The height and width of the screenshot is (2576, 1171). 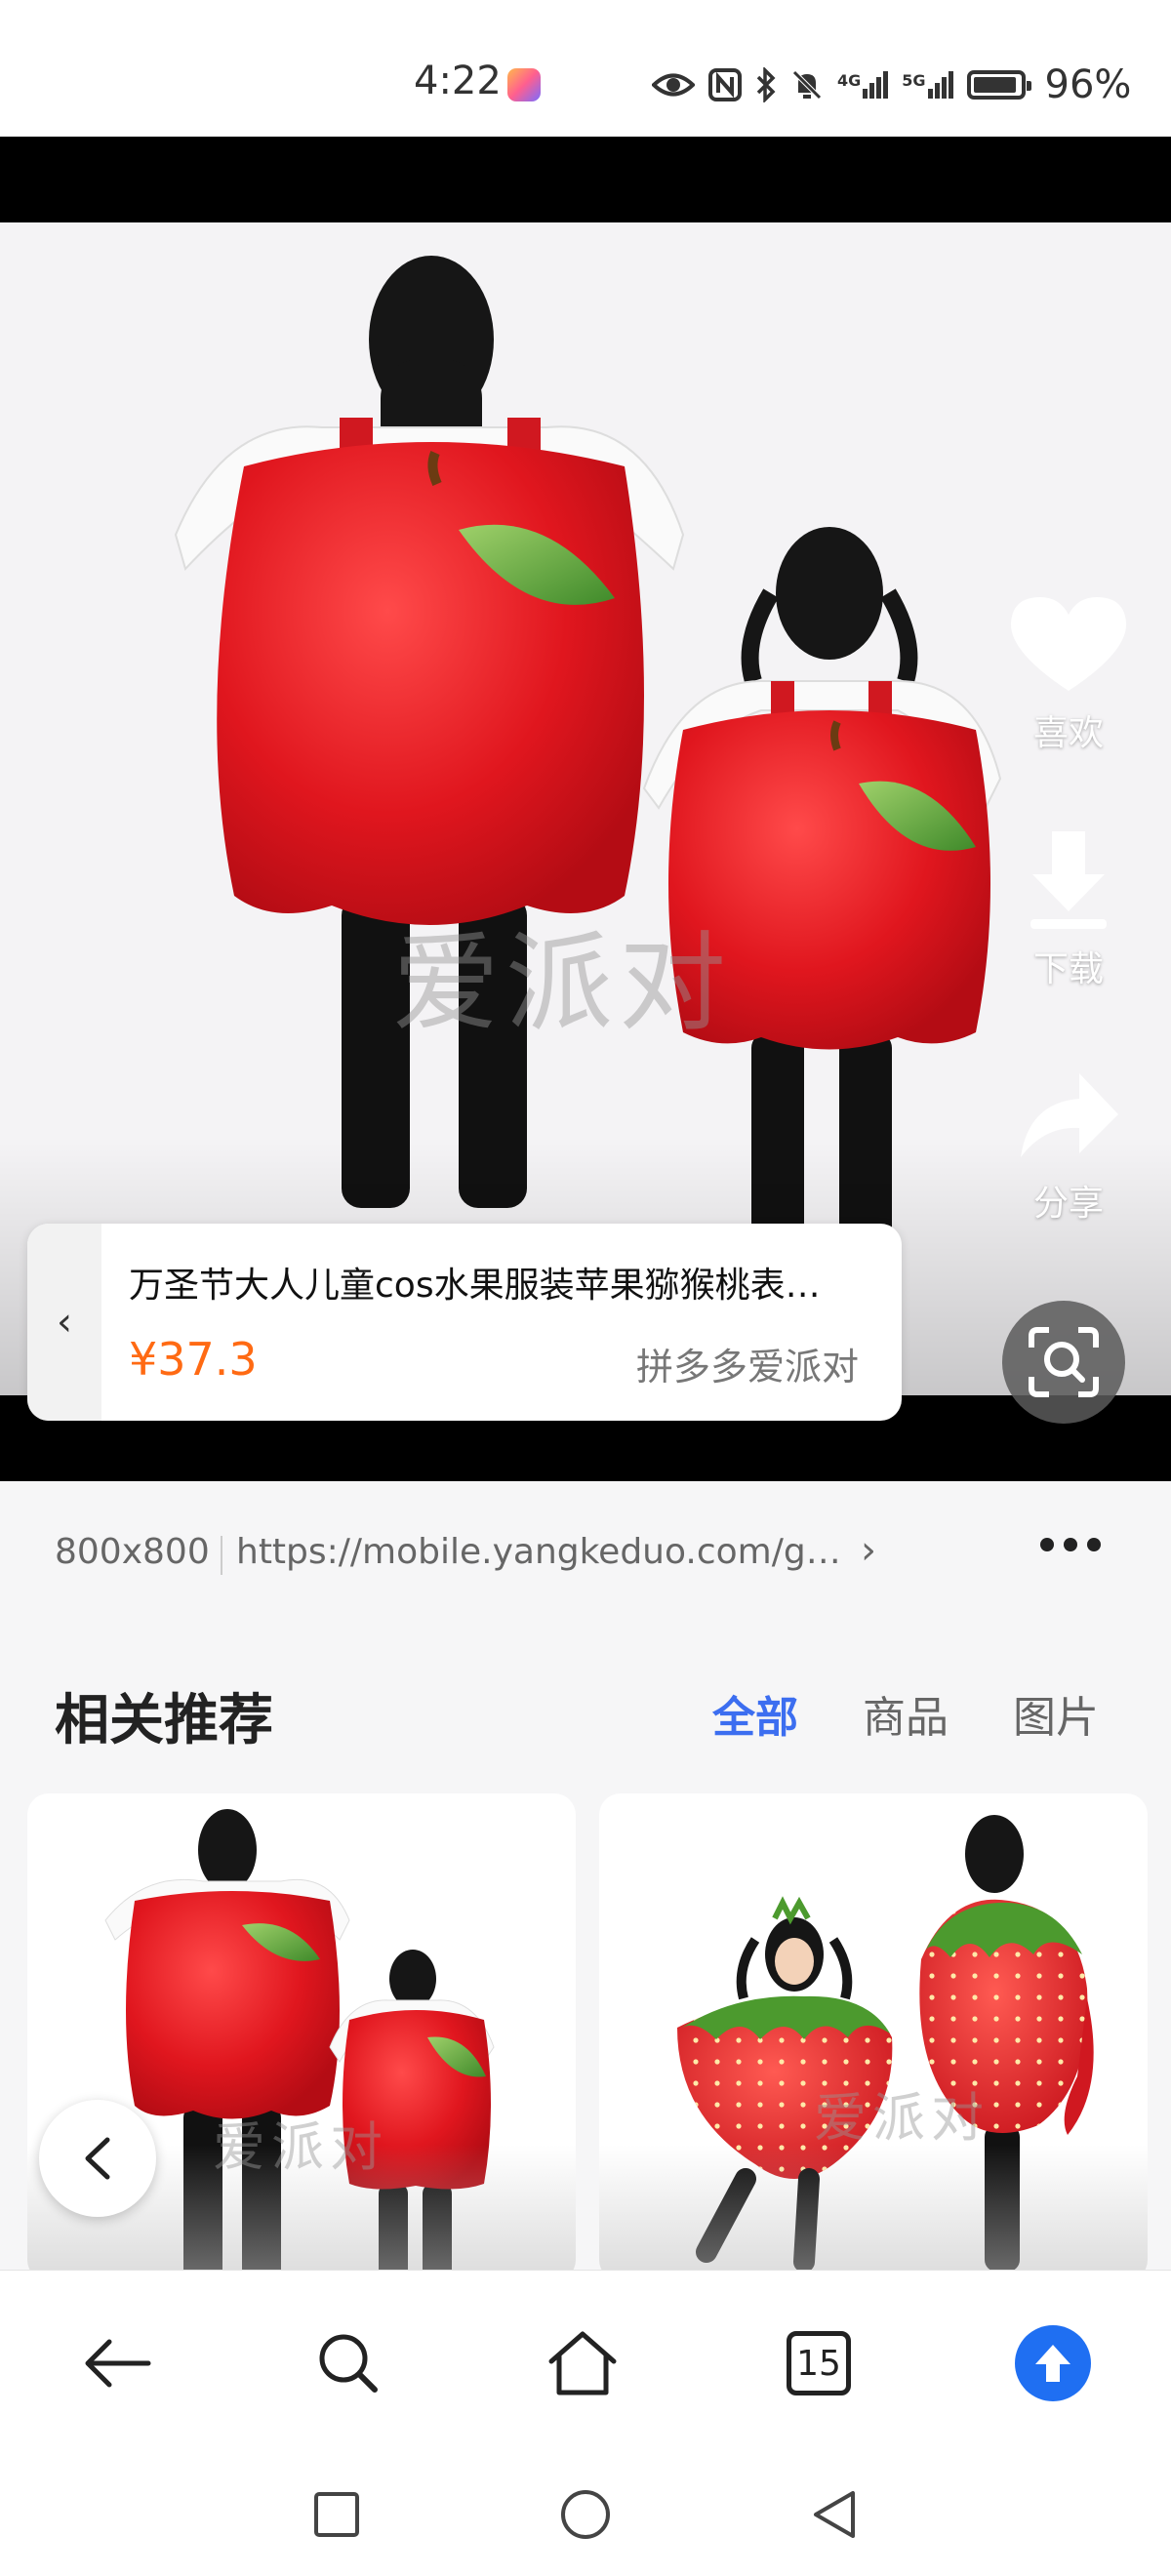 I want to click on floating-back-button, so click(x=97, y=2158).